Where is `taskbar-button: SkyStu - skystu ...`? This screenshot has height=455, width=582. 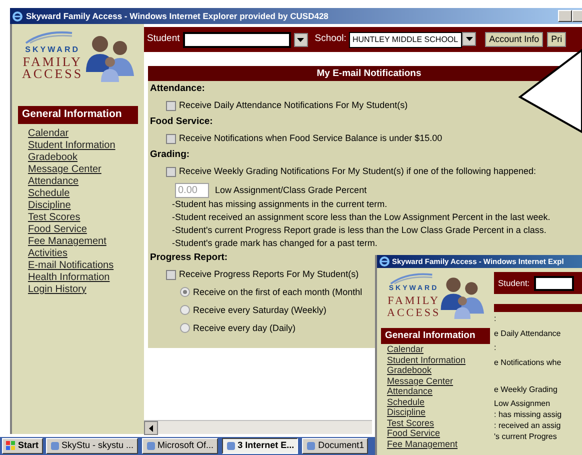
taskbar-button: SkyStu - skystu ... is located at coordinates (92, 446).